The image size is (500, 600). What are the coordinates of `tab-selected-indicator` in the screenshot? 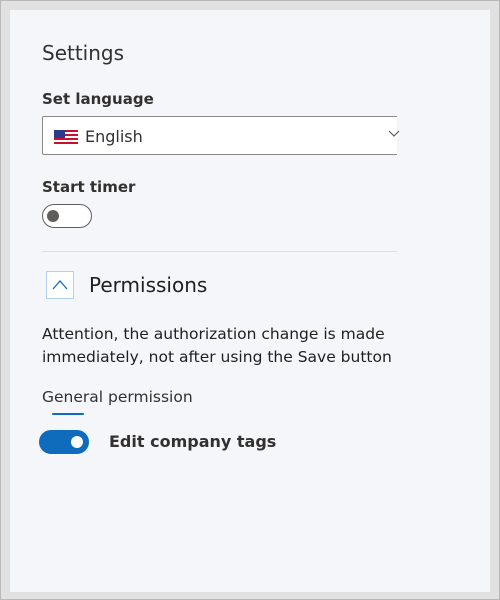 It's located at (68, 414).